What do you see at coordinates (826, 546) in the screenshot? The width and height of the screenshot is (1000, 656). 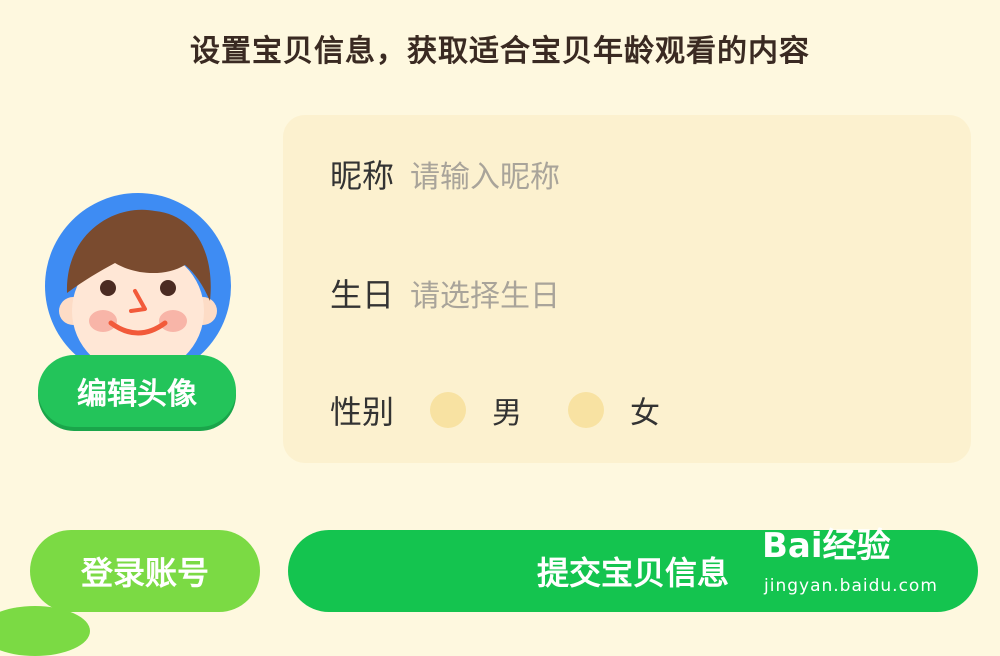 I see `watermark-logo: Bai经验` at bounding box center [826, 546].